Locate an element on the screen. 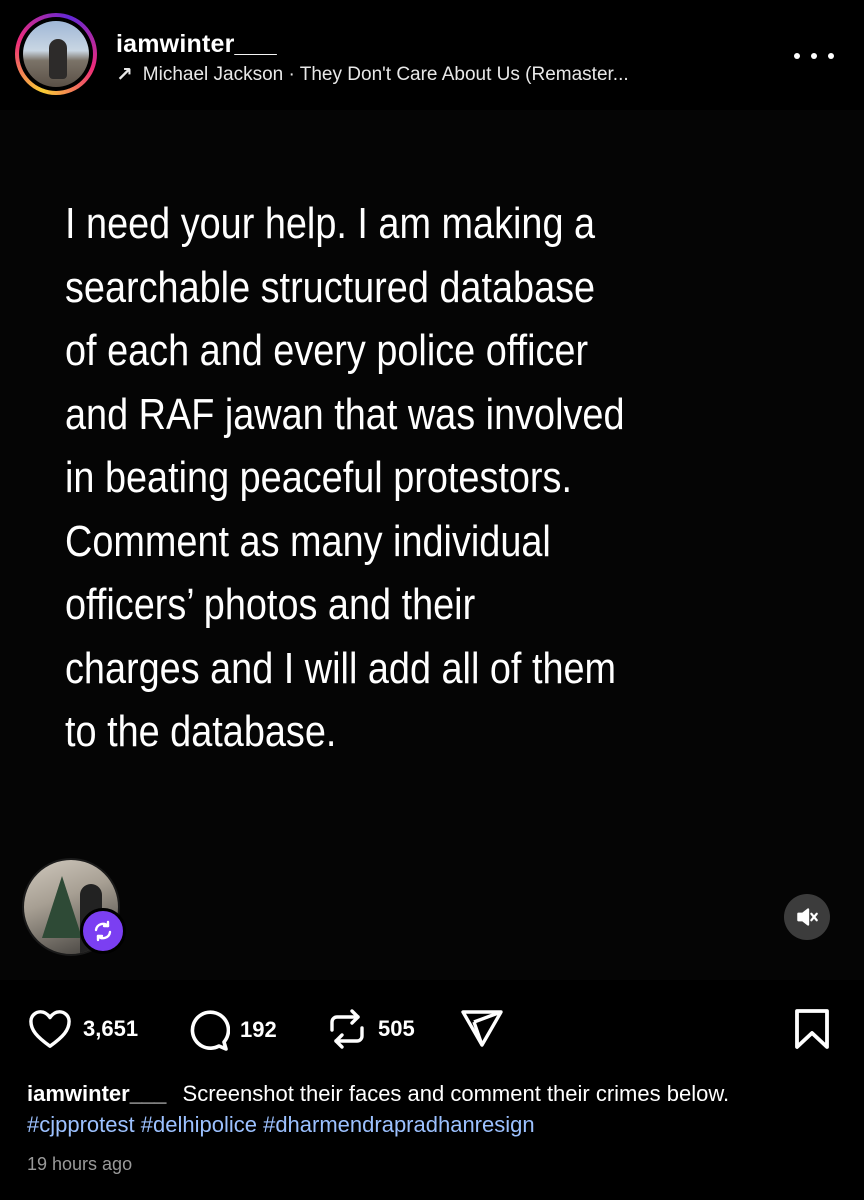 The image size is (864, 1200). post-text-line: officers’ photos and their is located at coordinates (270, 604).